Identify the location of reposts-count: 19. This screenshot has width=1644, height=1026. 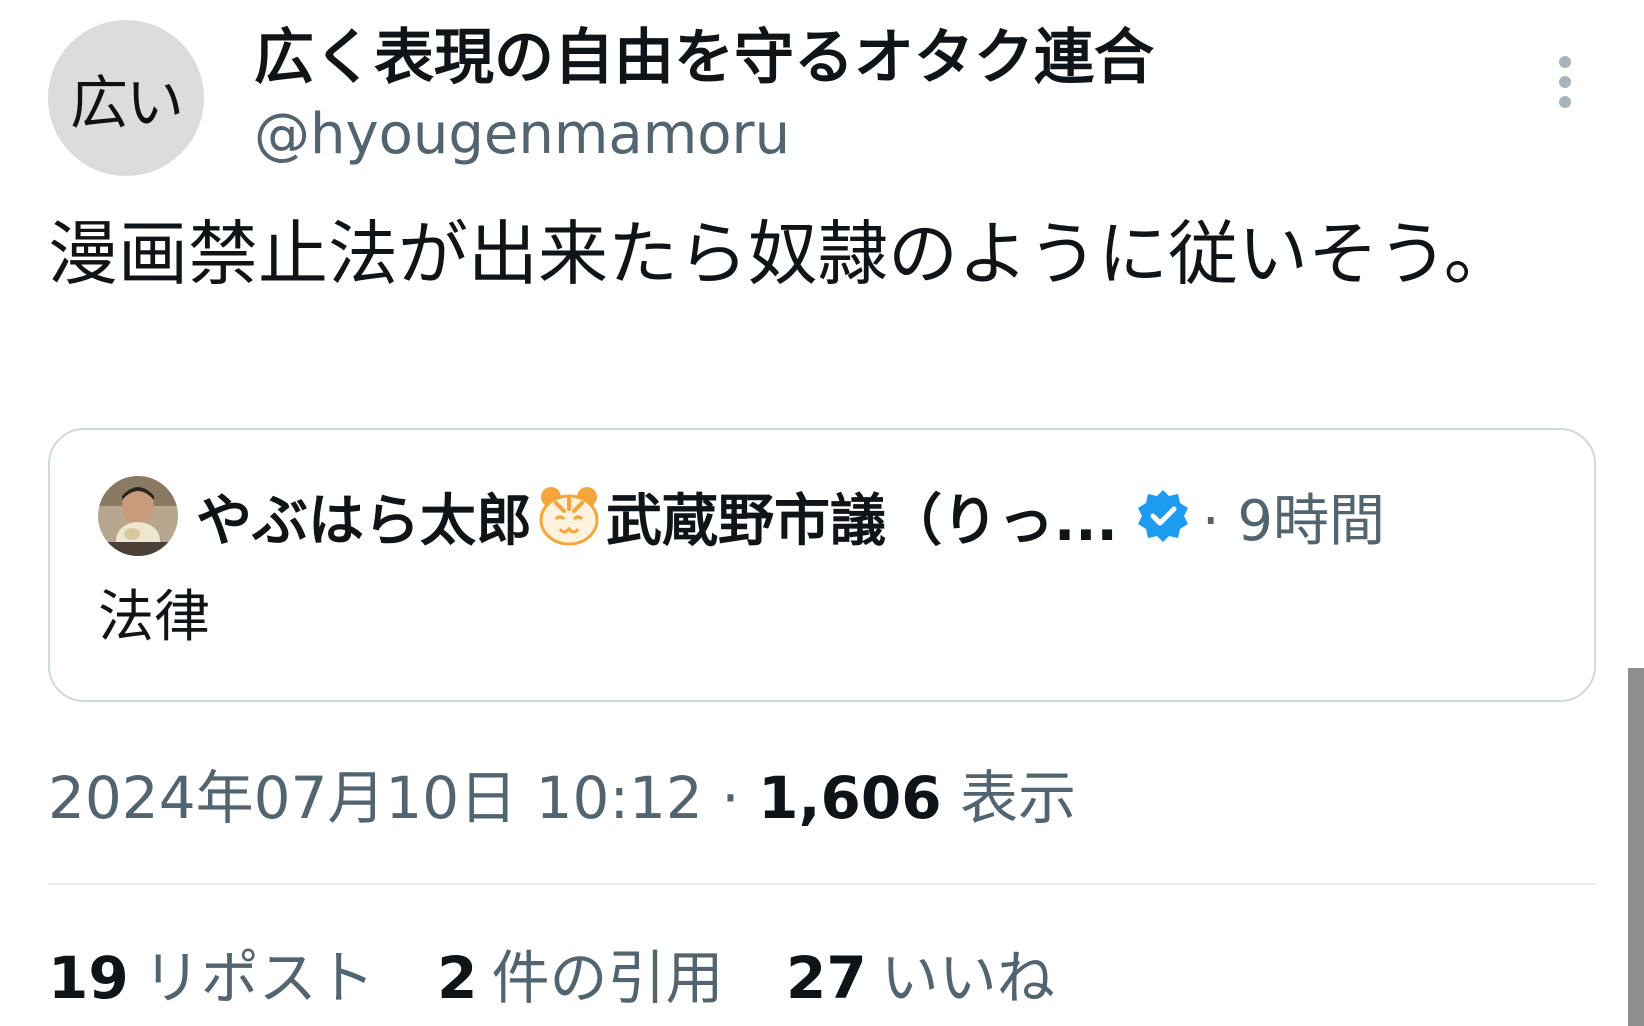
(88, 978).